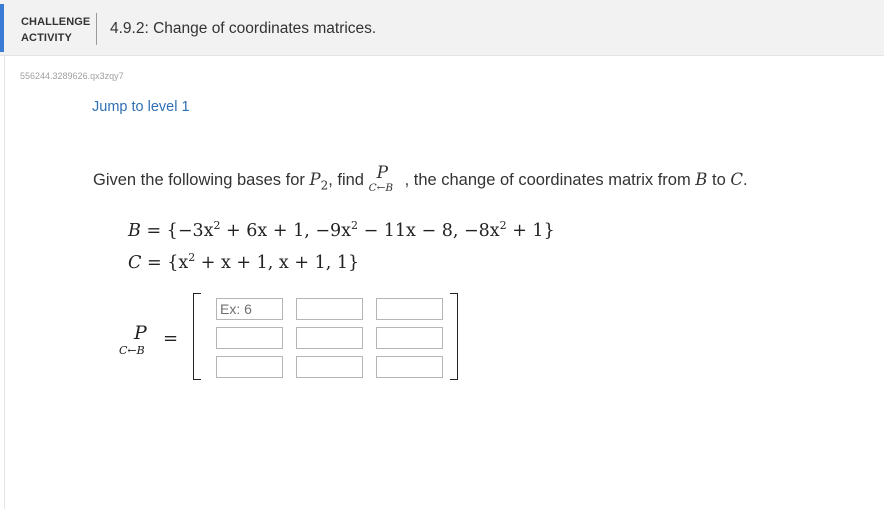  I want to click on matrix-equals-sign: =, so click(171, 338).